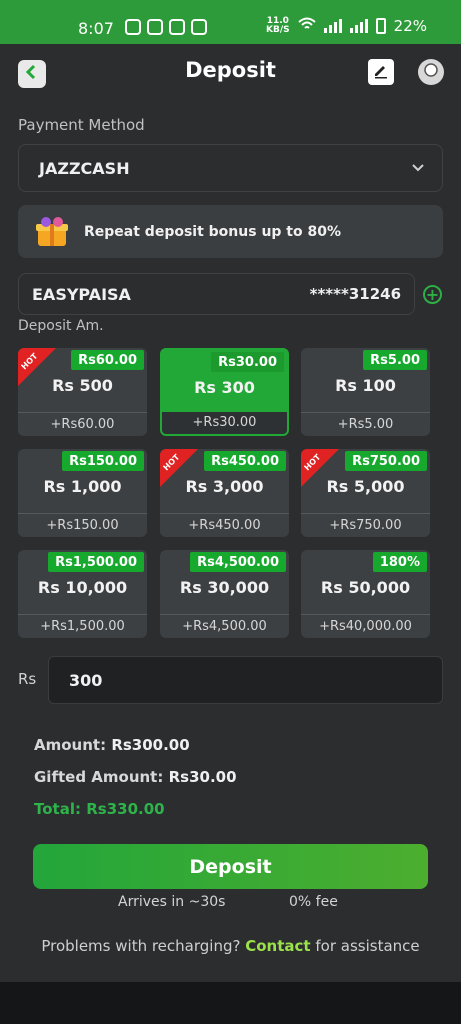  Describe the element at coordinates (395, 360) in the screenshot. I see `tile-bonus-tag: Rs5.00` at that location.